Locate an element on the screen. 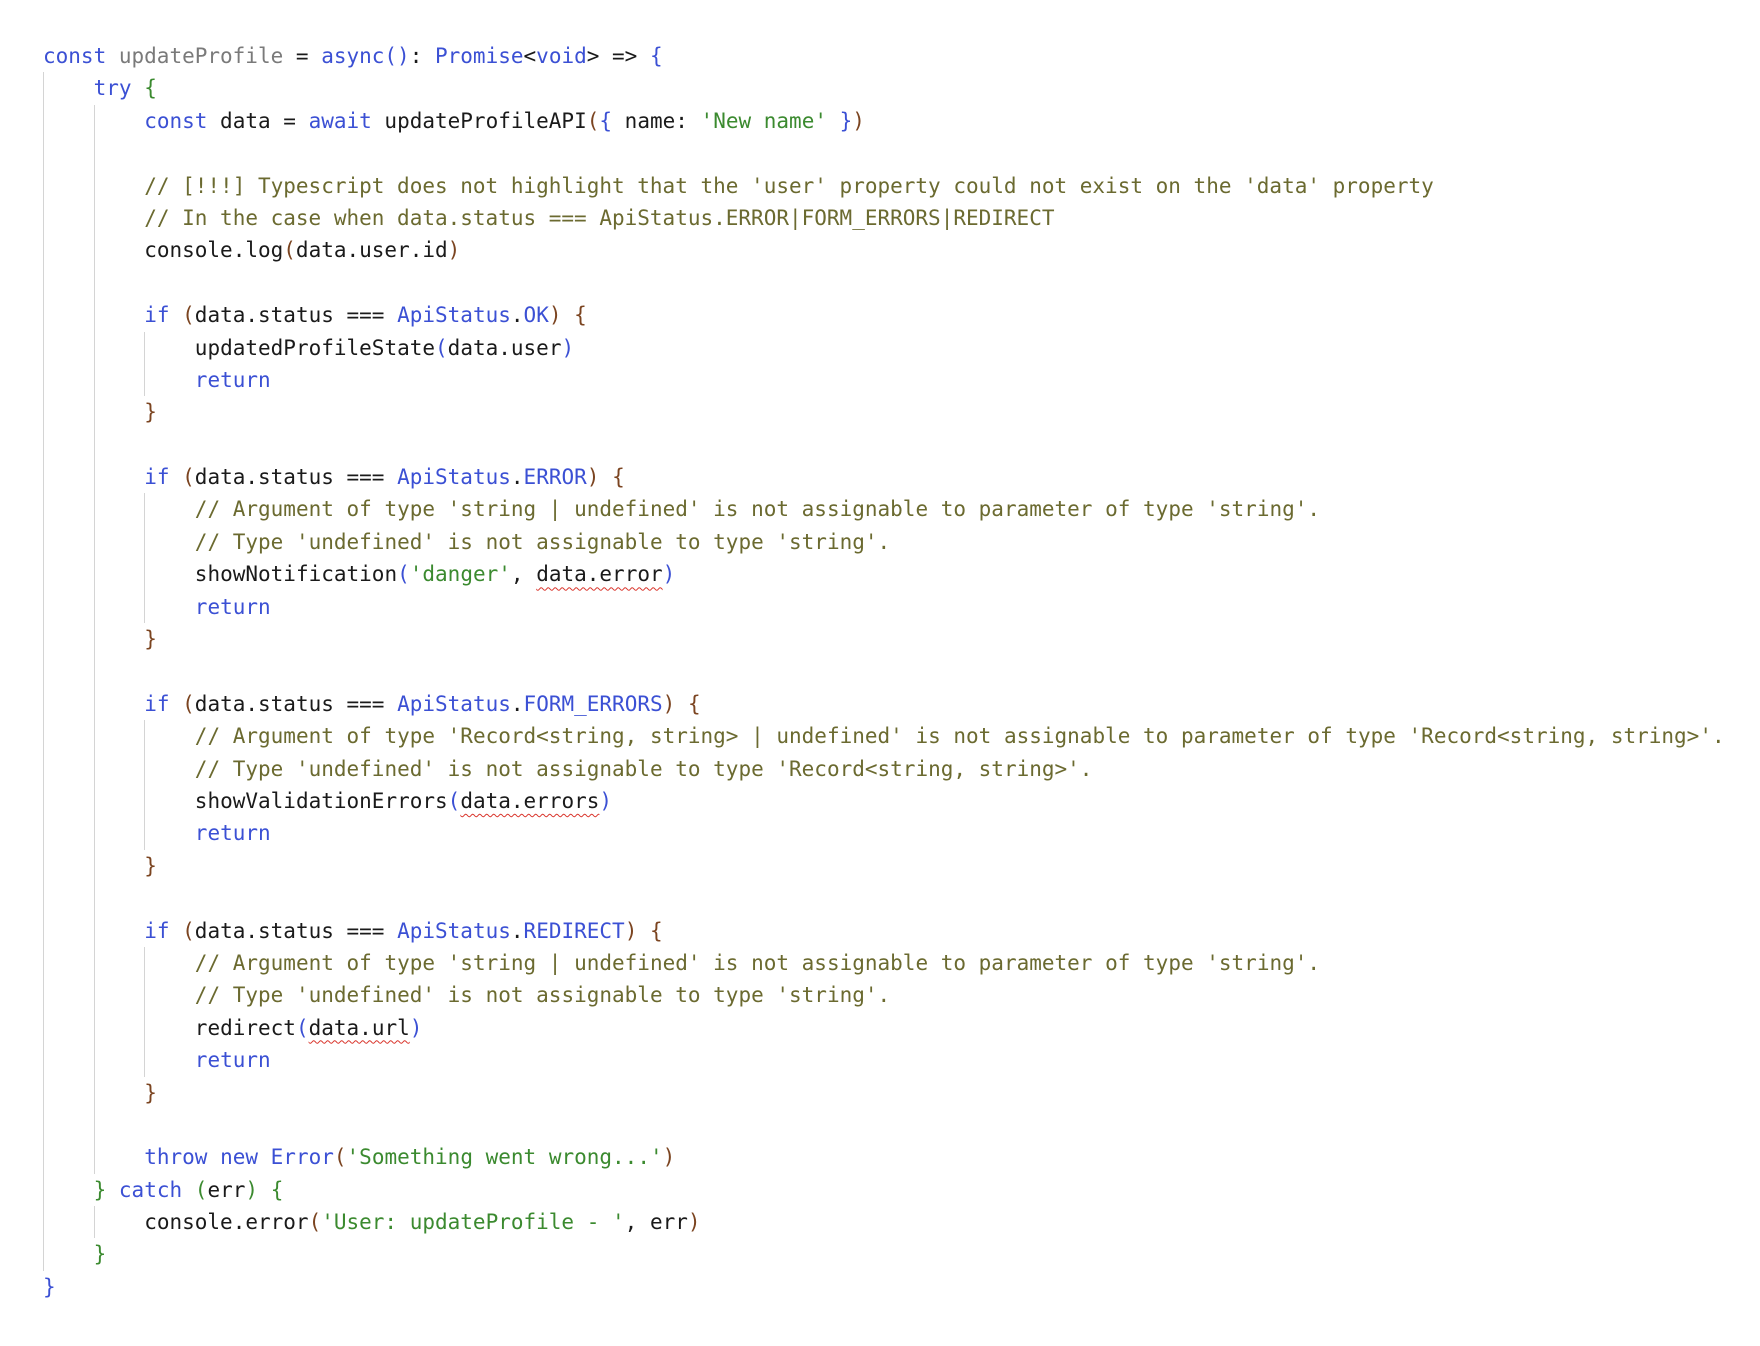  code-token: . is located at coordinates (517, 930).